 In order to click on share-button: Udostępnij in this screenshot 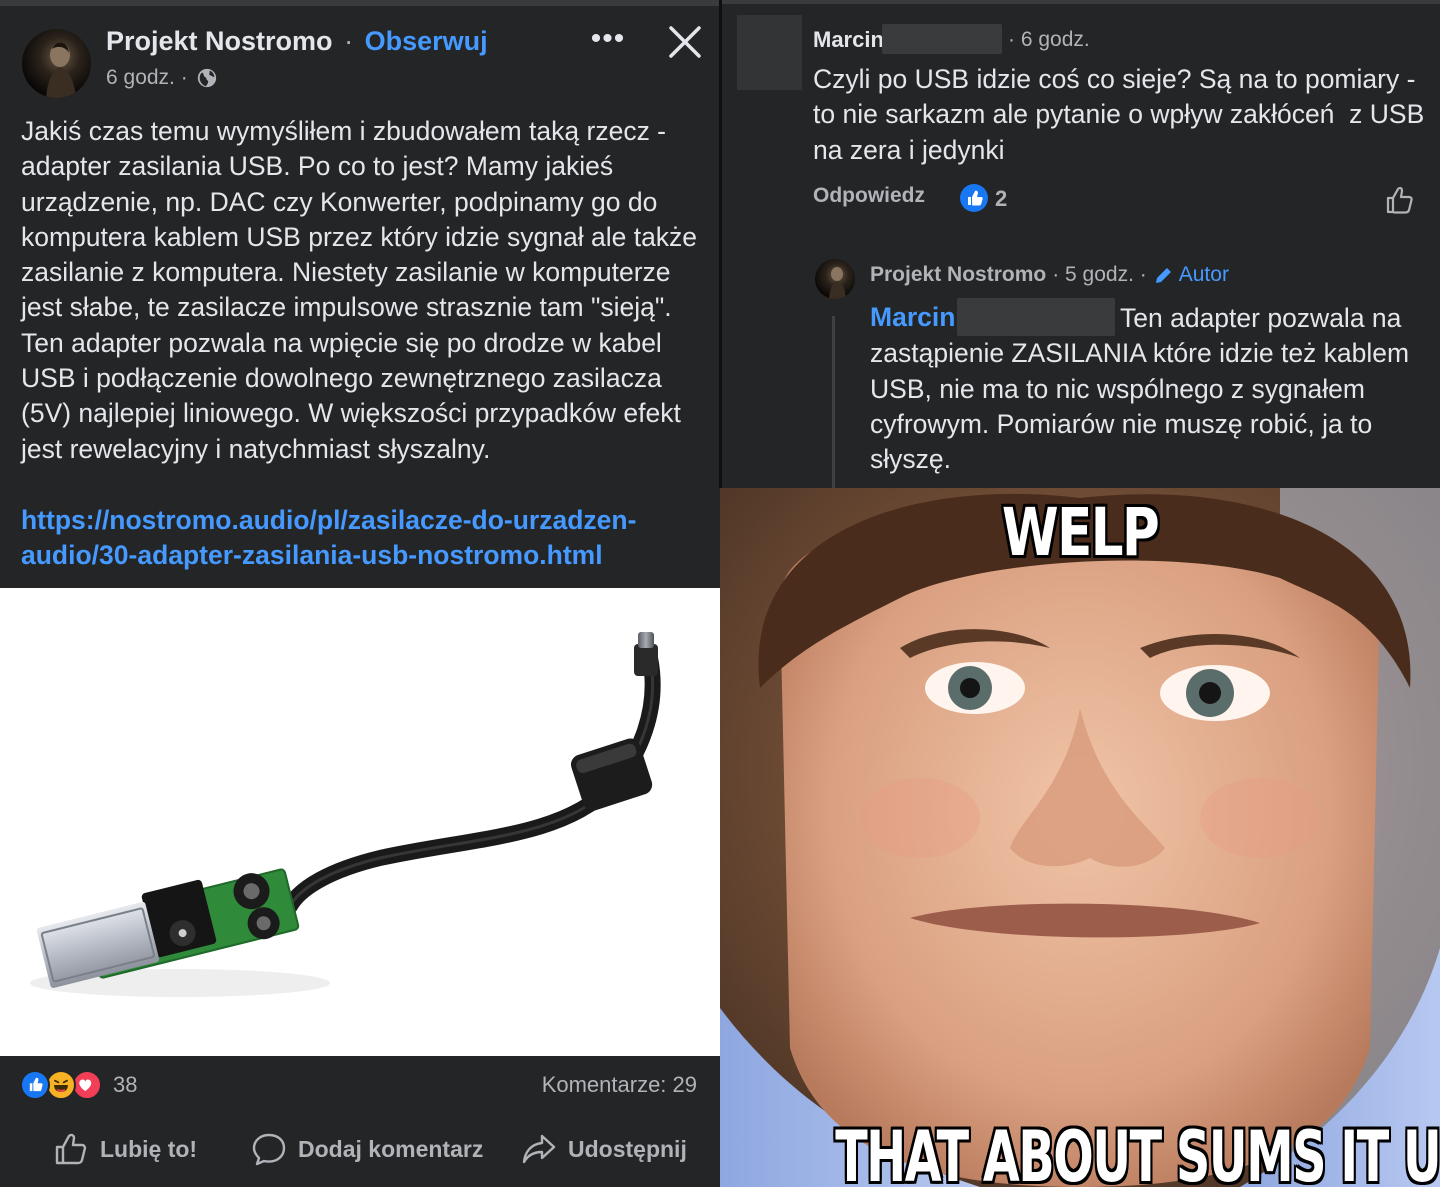, I will do `click(603, 1149)`.